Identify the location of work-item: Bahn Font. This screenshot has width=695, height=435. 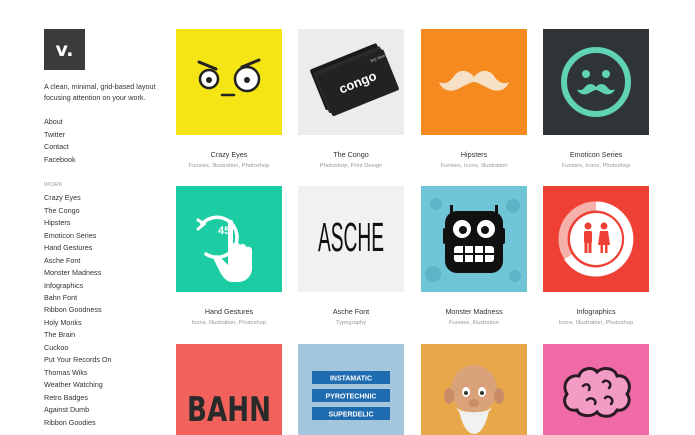
(103, 298).